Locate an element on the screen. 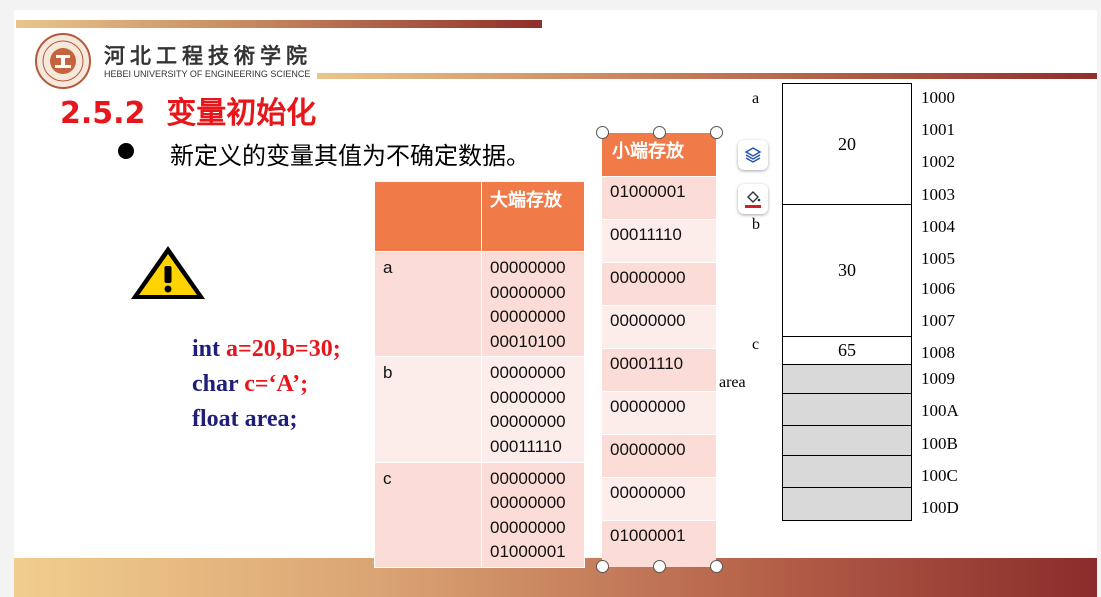 The width and height of the screenshot is (1101, 597). list-item: 01000001 is located at coordinates (659, 197).